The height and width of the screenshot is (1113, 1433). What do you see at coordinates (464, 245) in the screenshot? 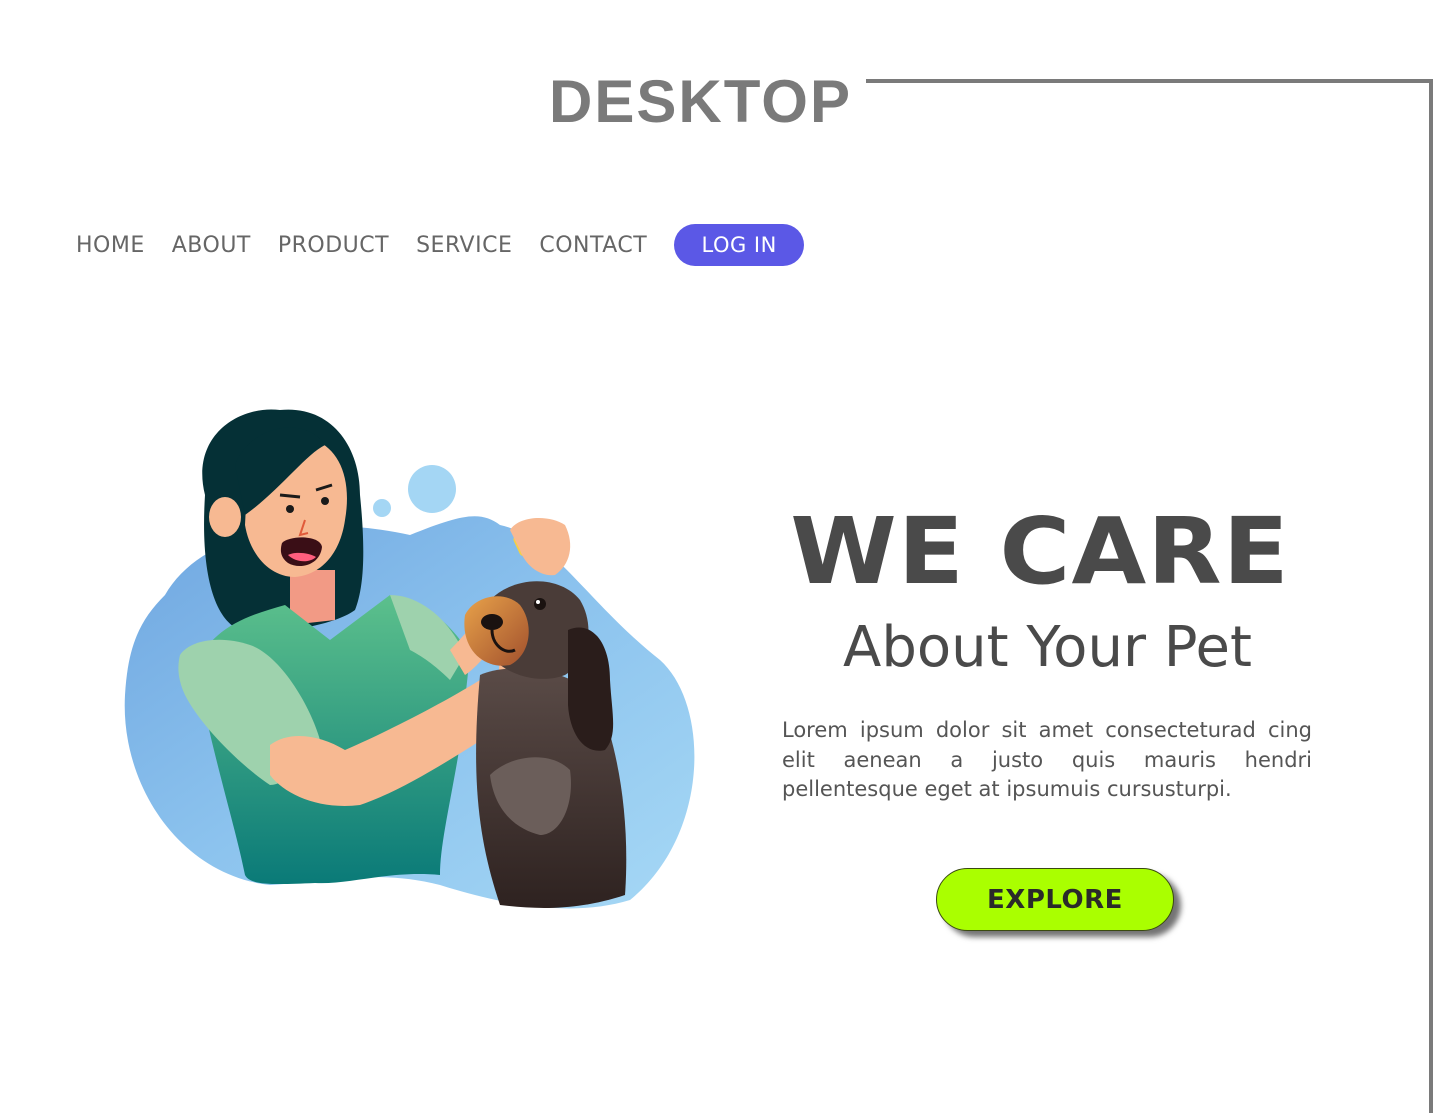
I see `nav-item-service: SERVICE` at bounding box center [464, 245].